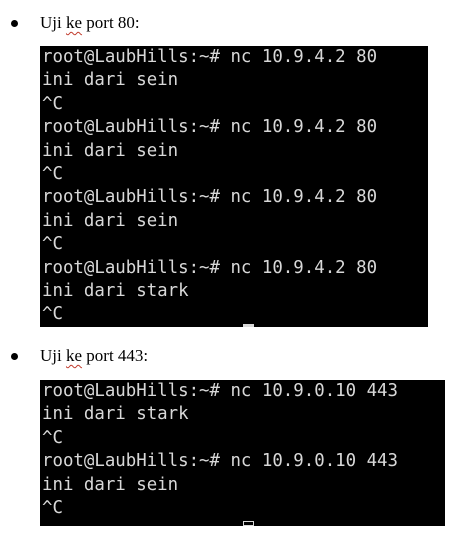 The height and width of the screenshot is (541, 465). Describe the element at coordinates (115, 355) in the screenshot. I see `bullet-text-suffix: port 443:` at that location.